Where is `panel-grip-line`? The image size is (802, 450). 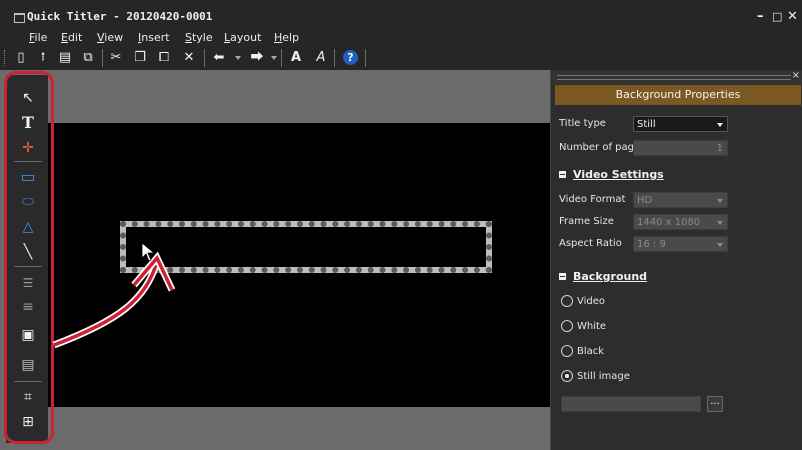 panel-grip-line is located at coordinates (674, 77).